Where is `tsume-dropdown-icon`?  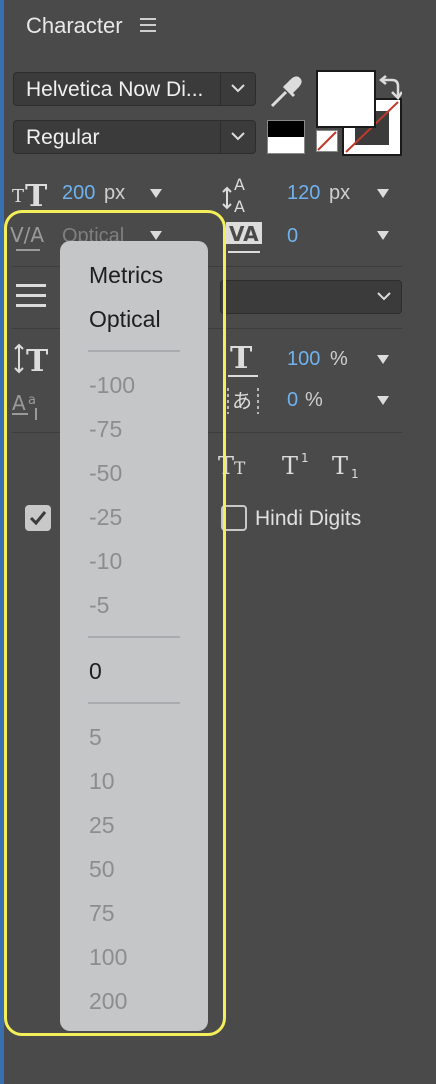 tsume-dropdown-icon is located at coordinates (383, 400).